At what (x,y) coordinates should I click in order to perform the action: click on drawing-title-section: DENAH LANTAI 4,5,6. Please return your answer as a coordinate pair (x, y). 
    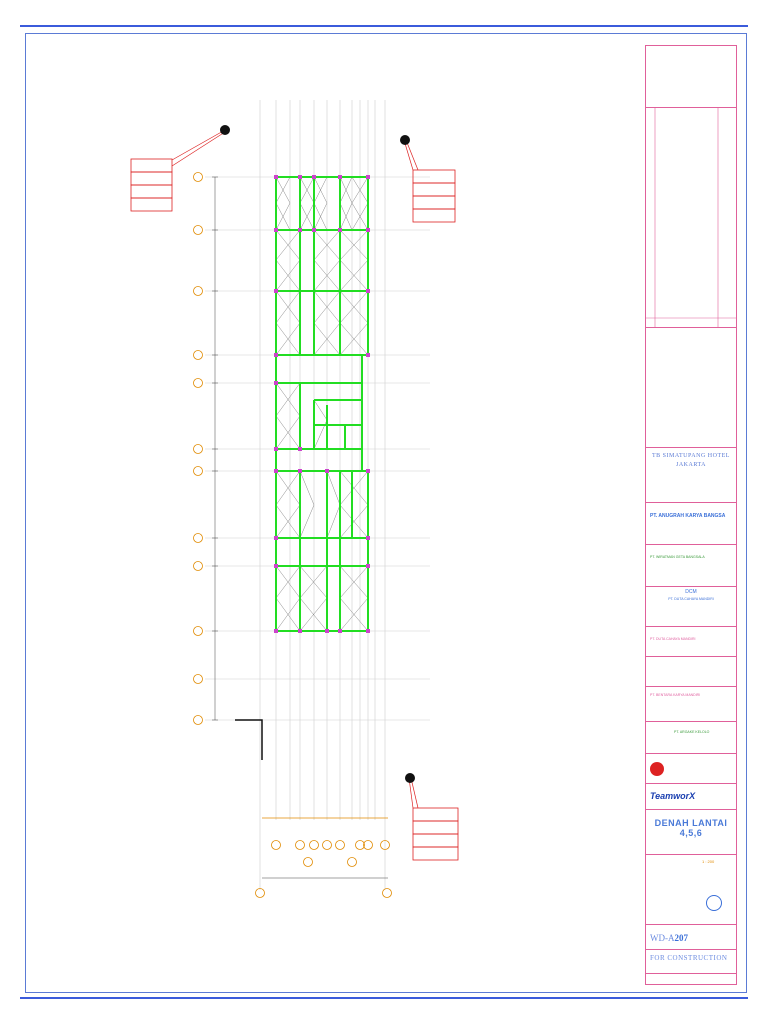
    Looking at the image, I should click on (691, 832).